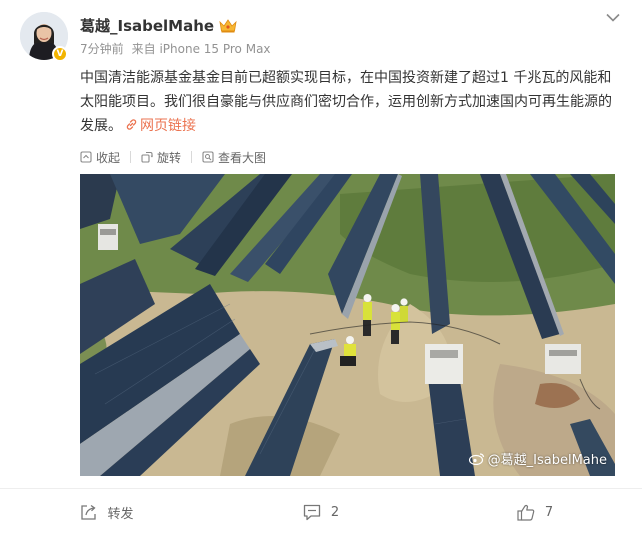  I want to click on post-meta: 7分钟前 来自 iPhone 15 Pro Max, so click(175, 48).